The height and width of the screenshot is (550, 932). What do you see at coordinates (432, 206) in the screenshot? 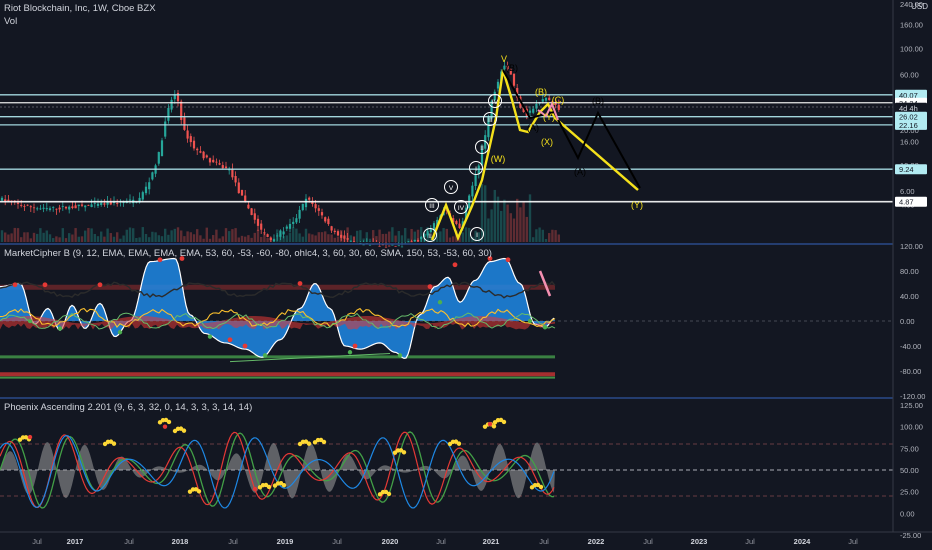
I see `wave-label: III` at bounding box center [432, 206].